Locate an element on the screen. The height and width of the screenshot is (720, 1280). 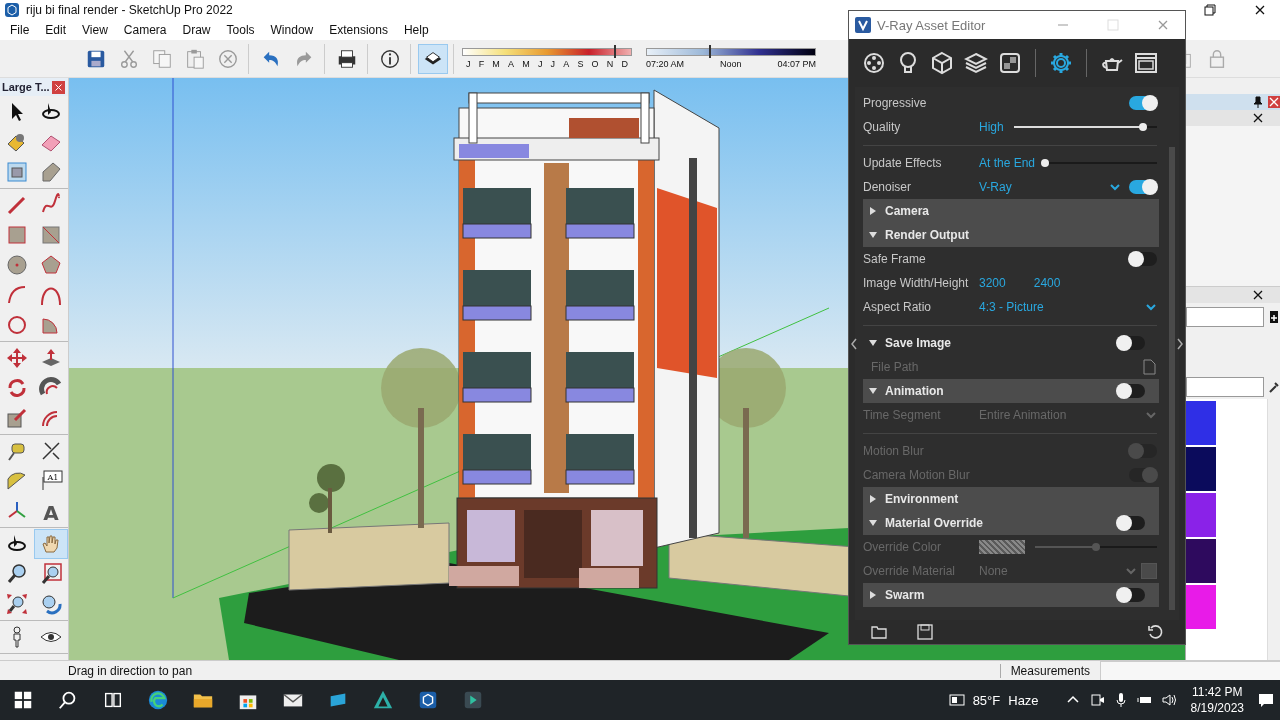
time-label: 07:20 AM is located at coordinates (665, 64).